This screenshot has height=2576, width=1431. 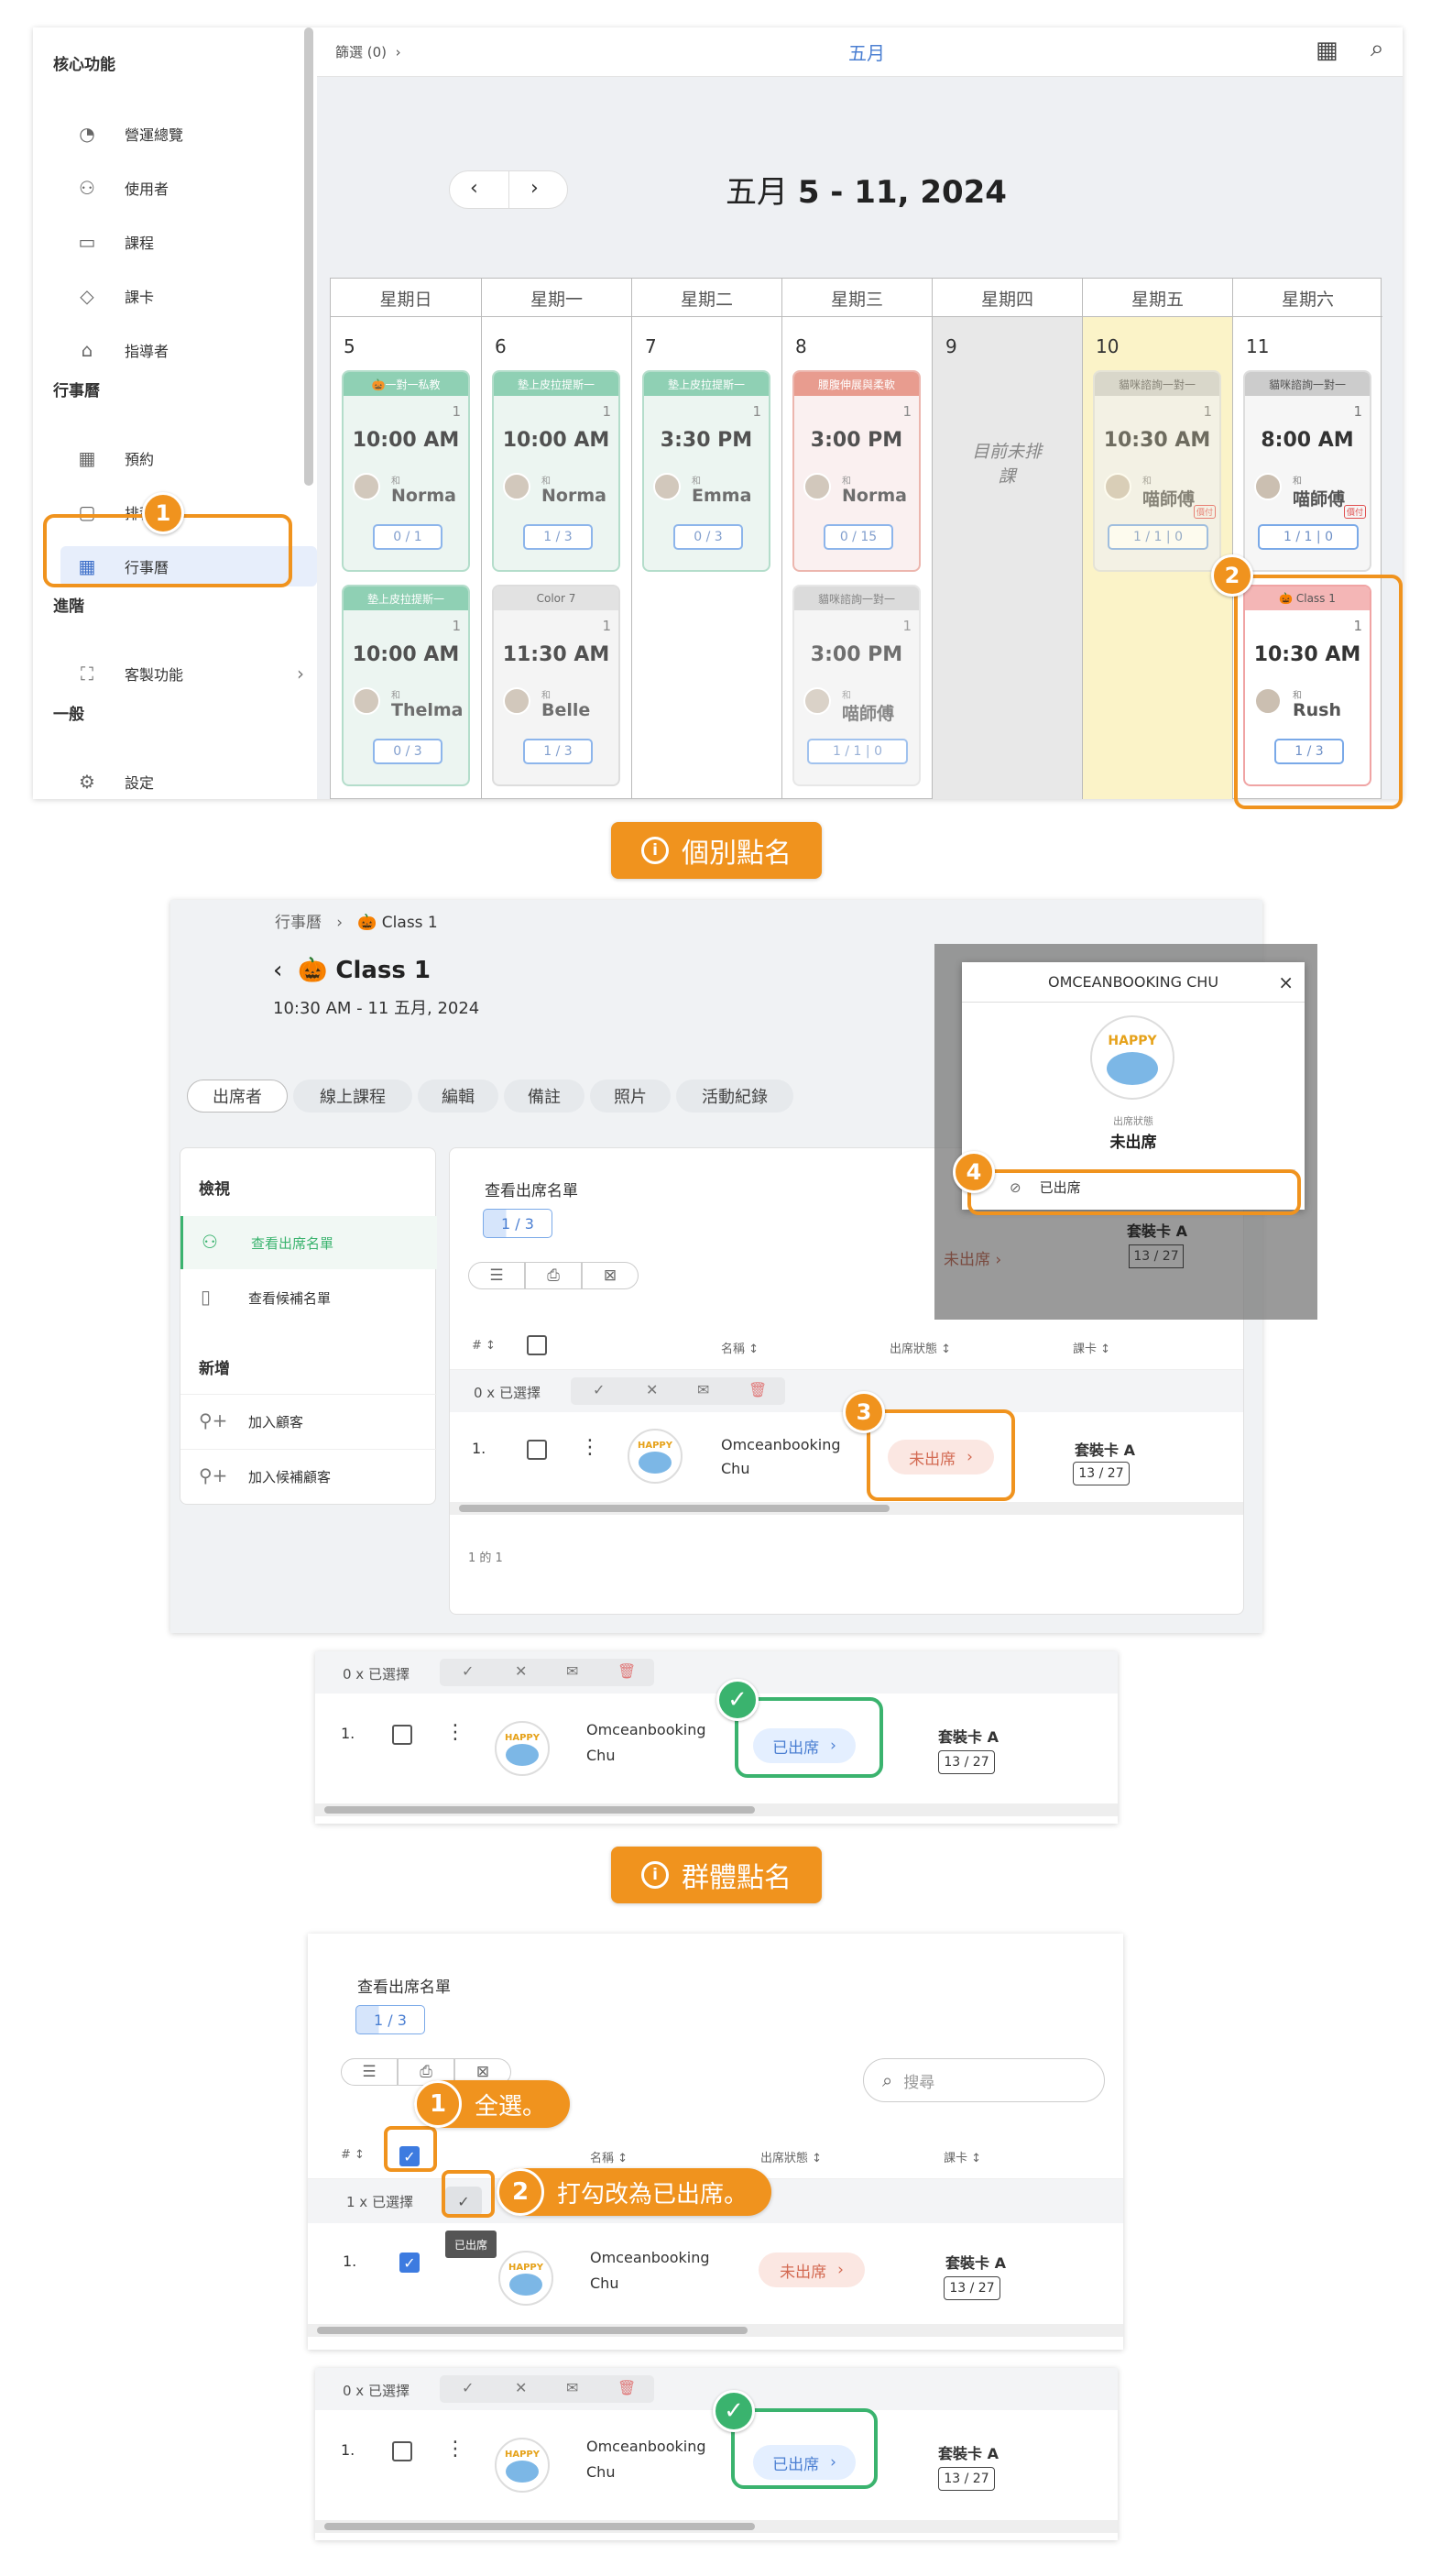 I want to click on next-week-button: ›, so click(x=534, y=188).